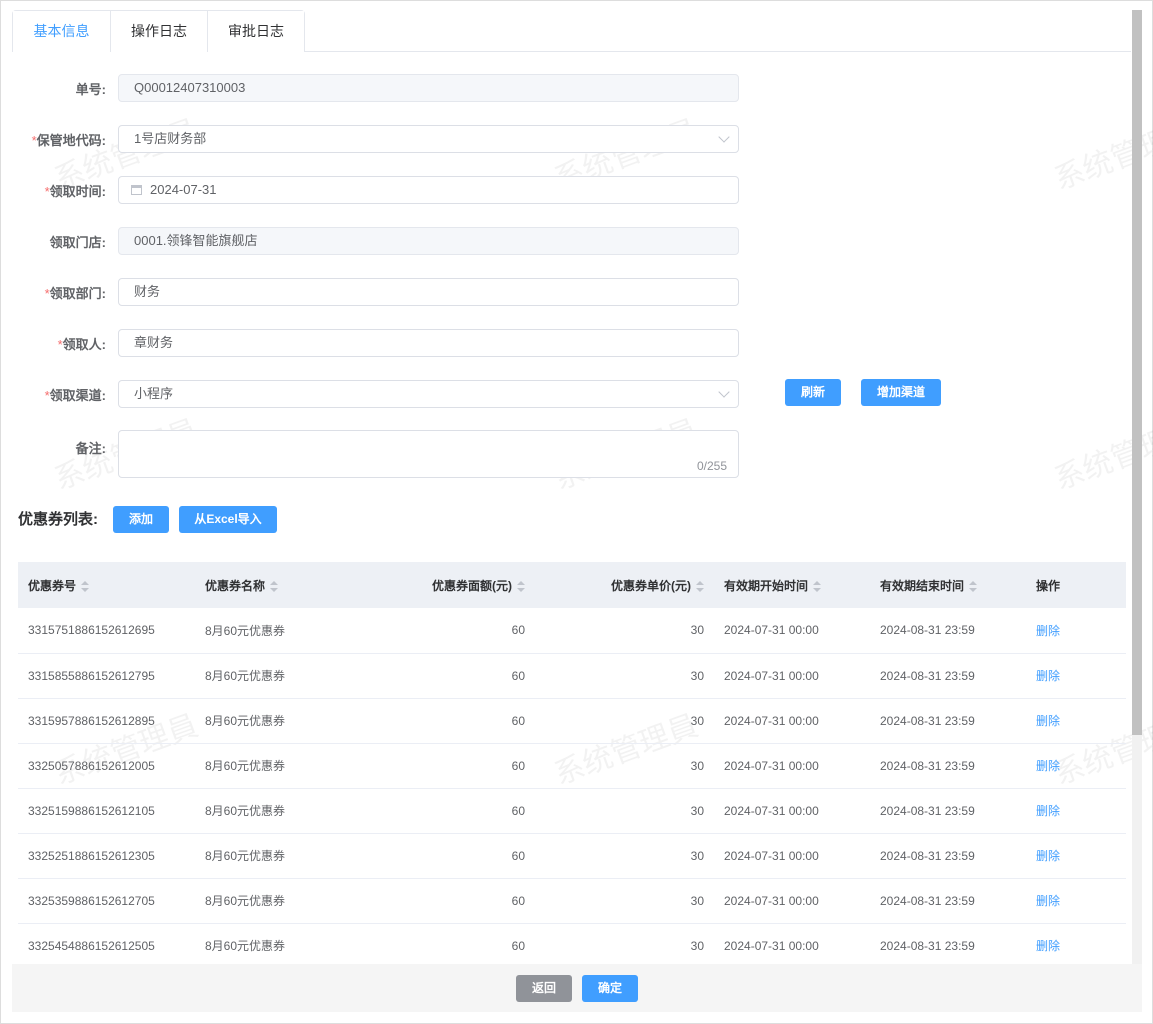  I want to click on time-label: *领取时间:, so click(59, 190).